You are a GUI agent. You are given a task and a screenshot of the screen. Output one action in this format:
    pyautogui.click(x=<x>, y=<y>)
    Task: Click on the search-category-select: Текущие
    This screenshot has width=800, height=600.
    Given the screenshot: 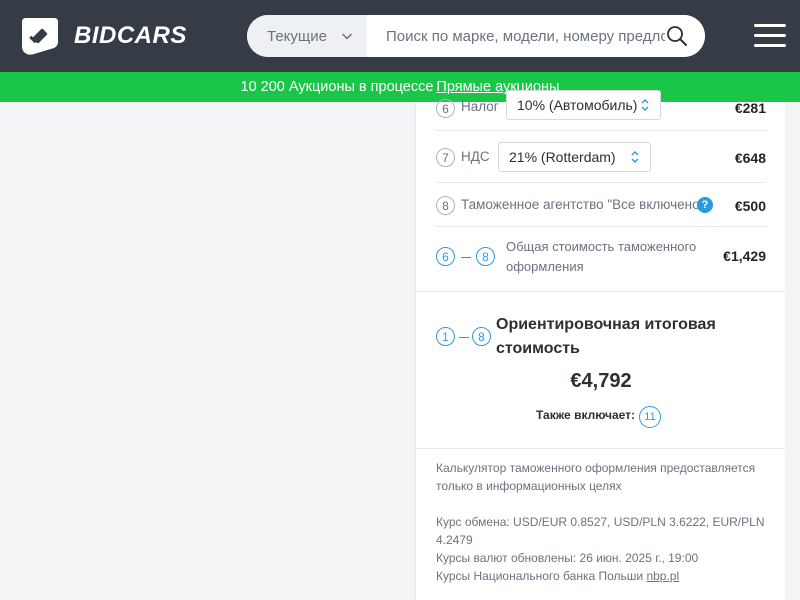 What is the action you would take?
    pyautogui.click(x=307, y=36)
    